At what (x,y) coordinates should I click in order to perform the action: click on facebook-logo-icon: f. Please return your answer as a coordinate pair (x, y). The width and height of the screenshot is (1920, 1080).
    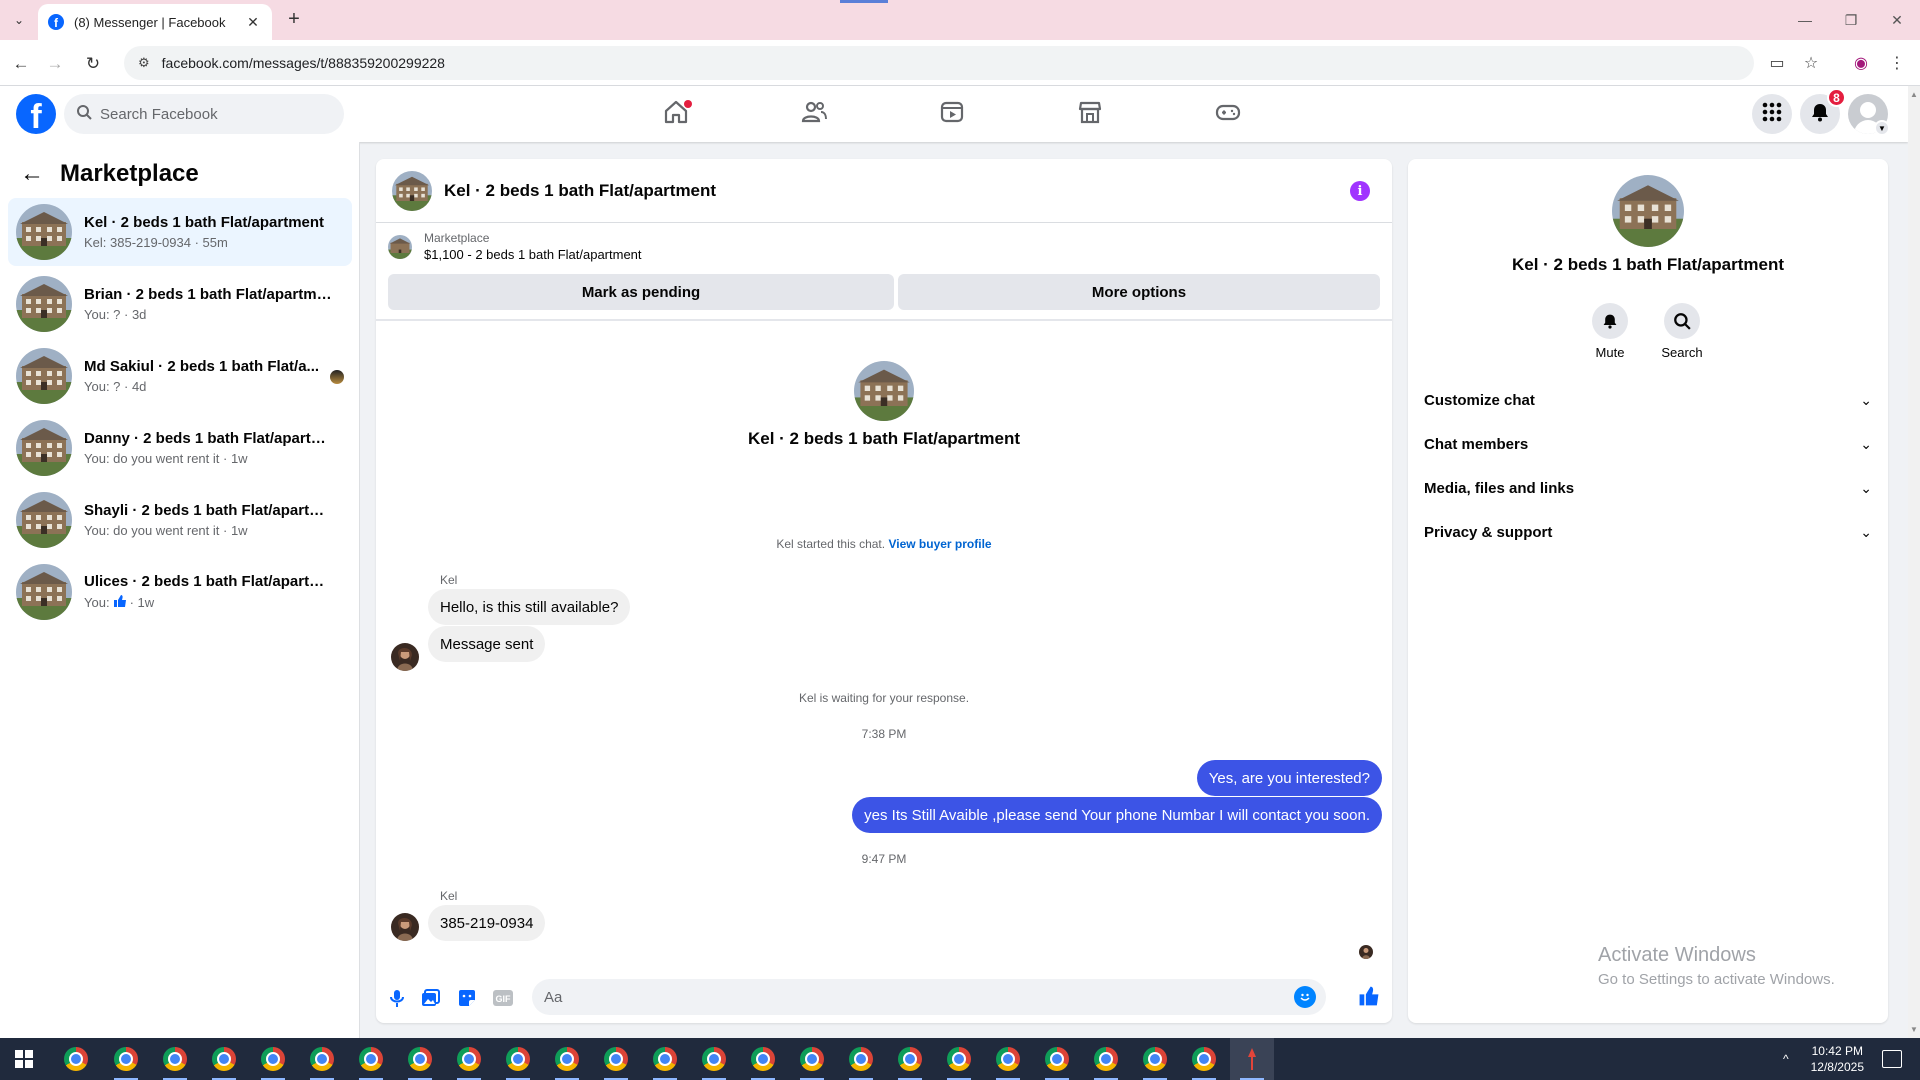
    Looking at the image, I should click on (36, 114).